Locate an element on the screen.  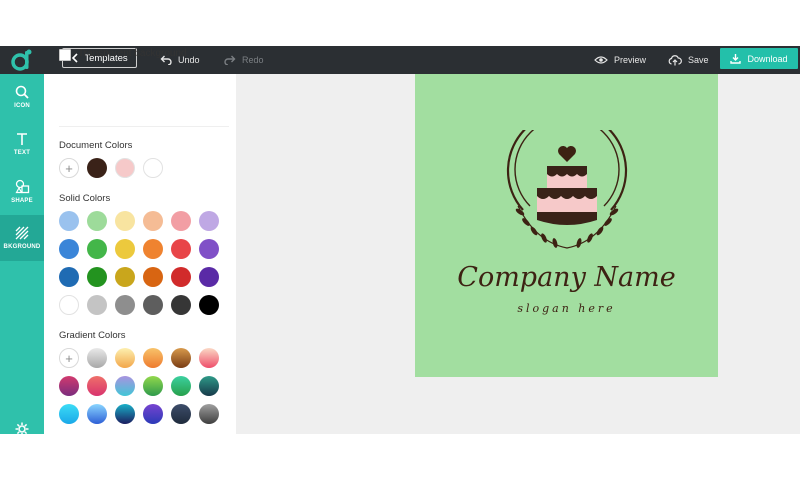
rail-label-shape: SHAPE is located at coordinates (22, 200).